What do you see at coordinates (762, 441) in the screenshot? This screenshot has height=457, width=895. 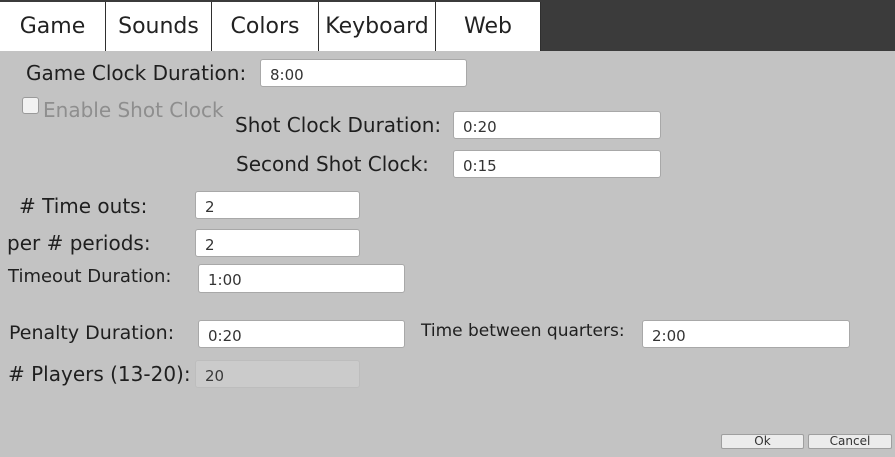 I see `ok-button: Ok` at bounding box center [762, 441].